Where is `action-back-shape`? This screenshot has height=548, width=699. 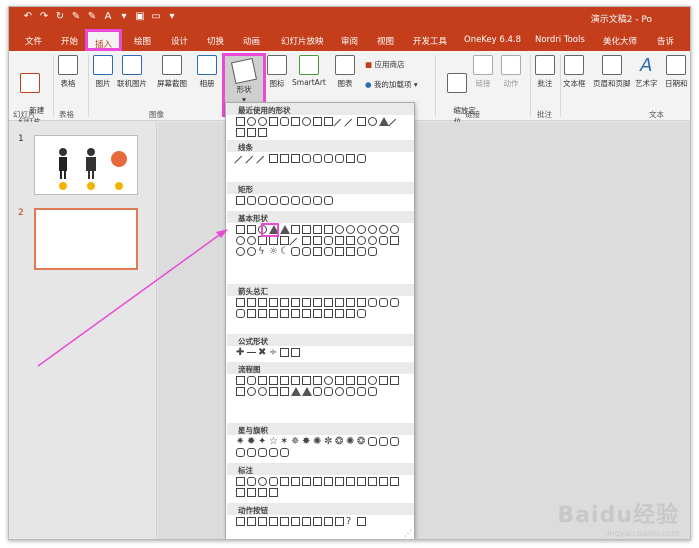 action-back-shape is located at coordinates (240, 521).